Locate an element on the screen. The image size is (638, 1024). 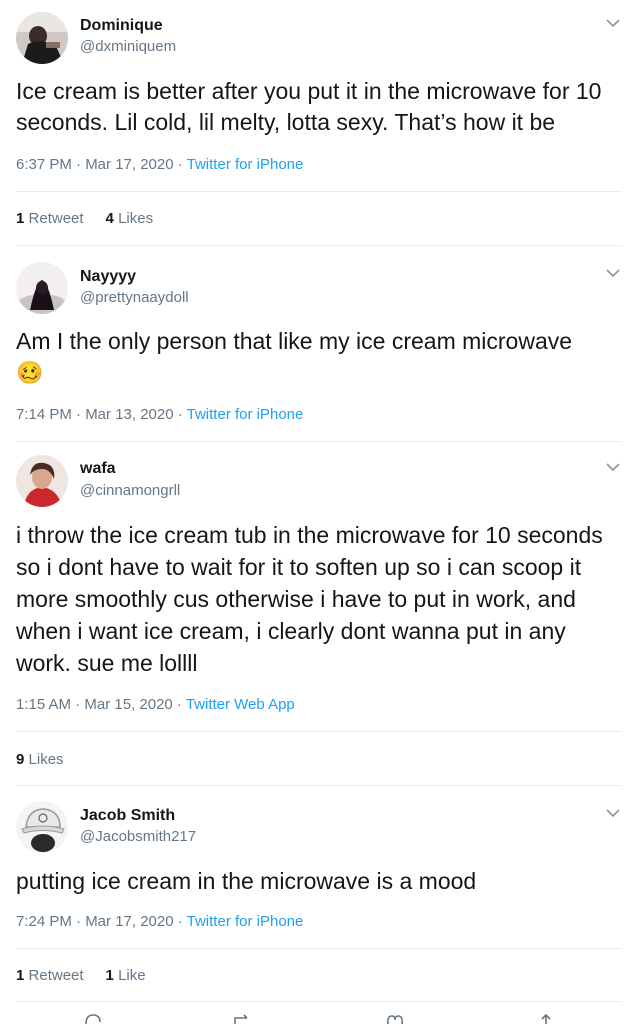
share-icon is located at coordinates (546, 1018).